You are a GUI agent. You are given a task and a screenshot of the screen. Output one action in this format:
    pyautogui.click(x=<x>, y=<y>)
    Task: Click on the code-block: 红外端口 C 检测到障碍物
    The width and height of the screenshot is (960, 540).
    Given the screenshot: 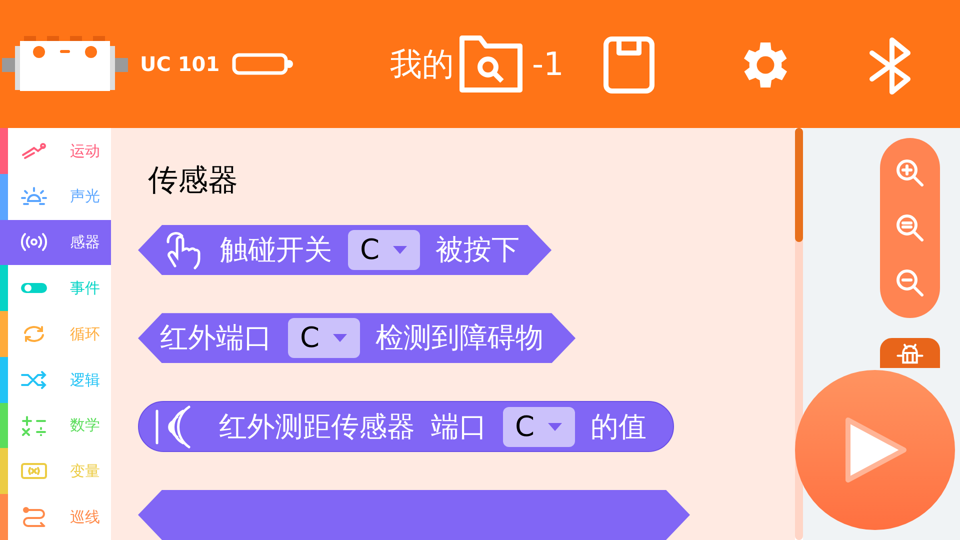 What is the action you would take?
    pyautogui.click(x=357, y=338)
    